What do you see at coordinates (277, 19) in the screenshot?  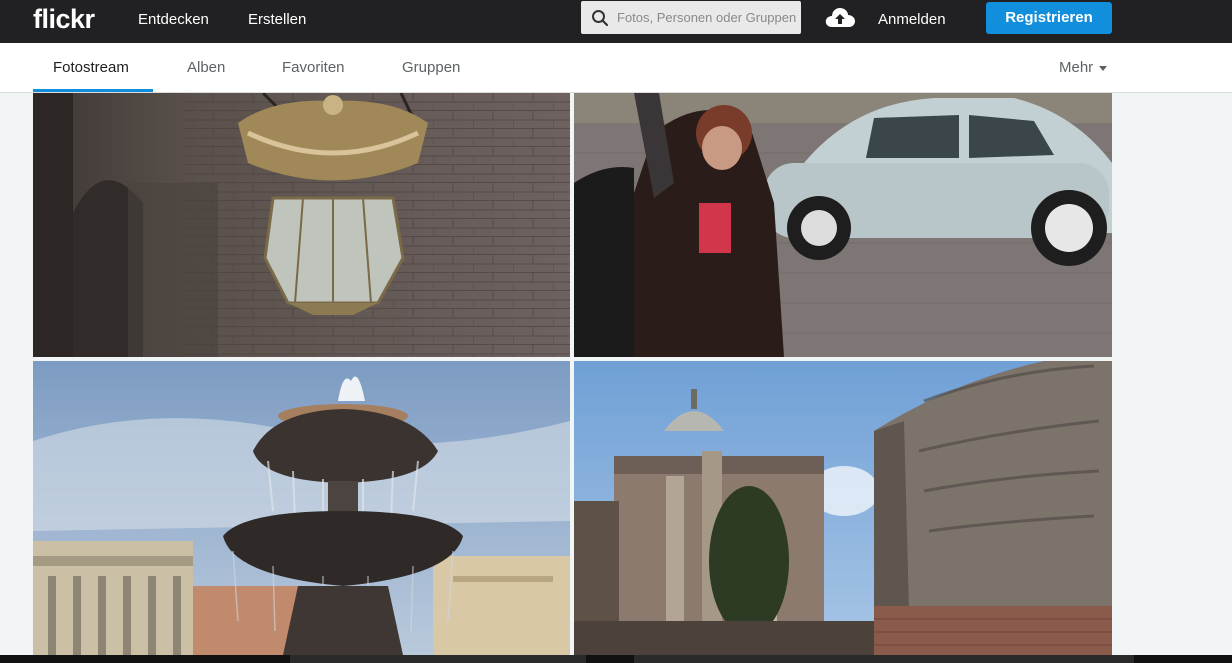 I see `nav-link-erstellen: Erstellen` at bounding box center [277, 19].